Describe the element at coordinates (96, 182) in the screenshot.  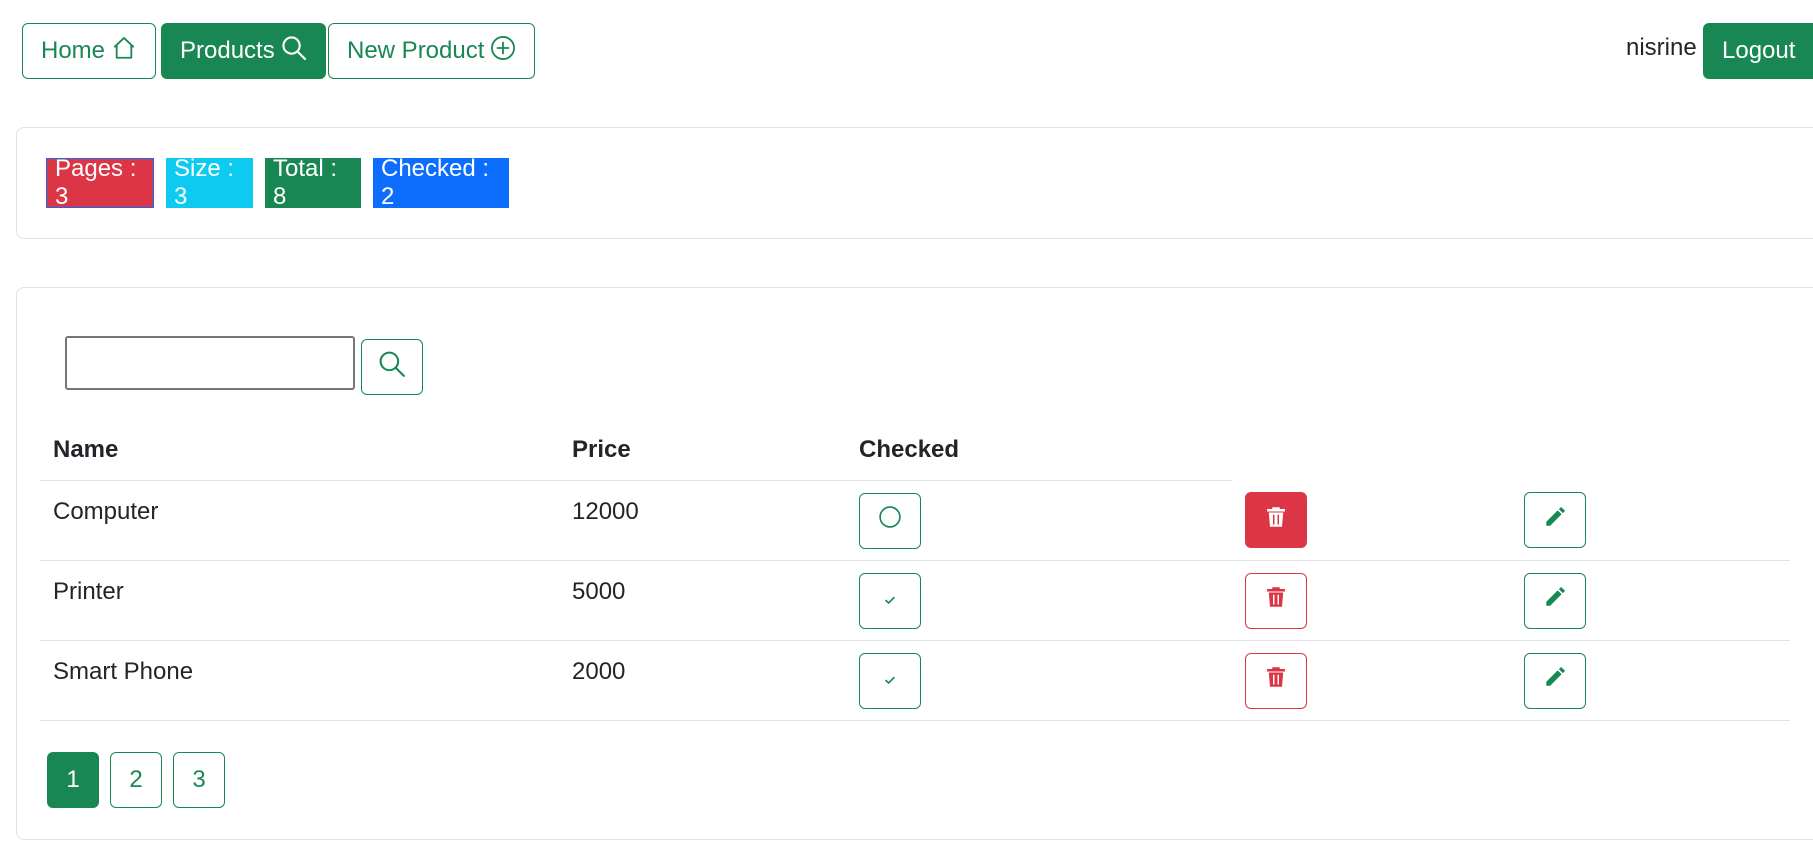
I see `pages-badge-label: Pages : 3` at that location.